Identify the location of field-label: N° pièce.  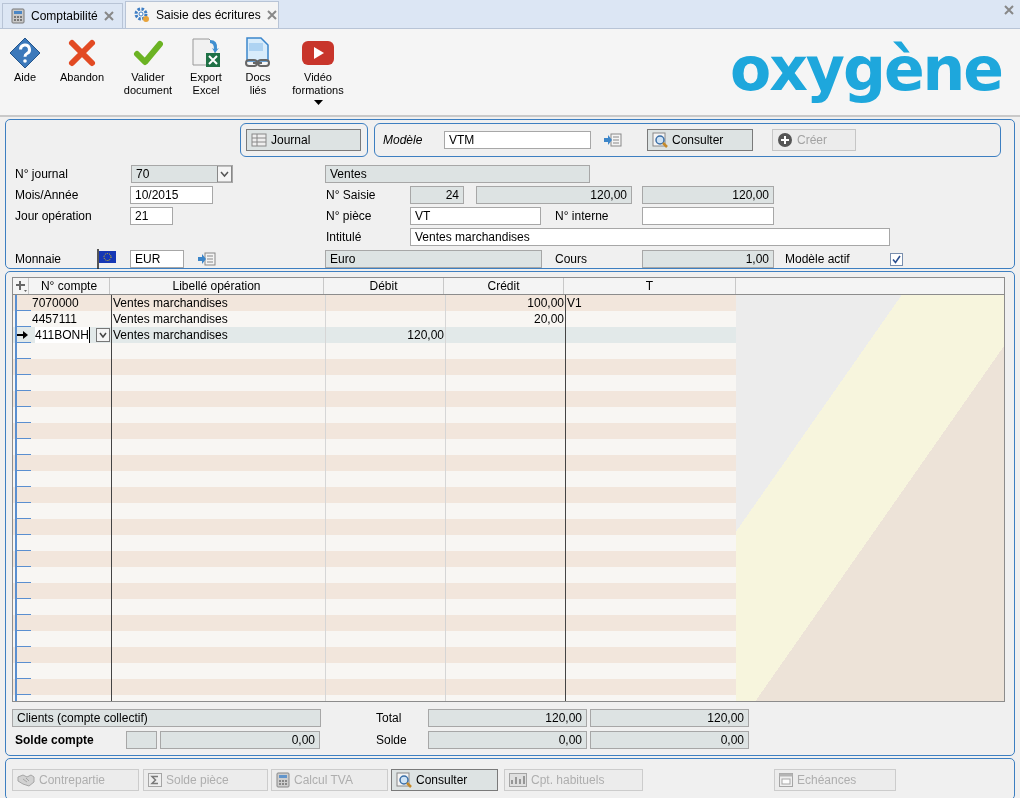
(349, 215).